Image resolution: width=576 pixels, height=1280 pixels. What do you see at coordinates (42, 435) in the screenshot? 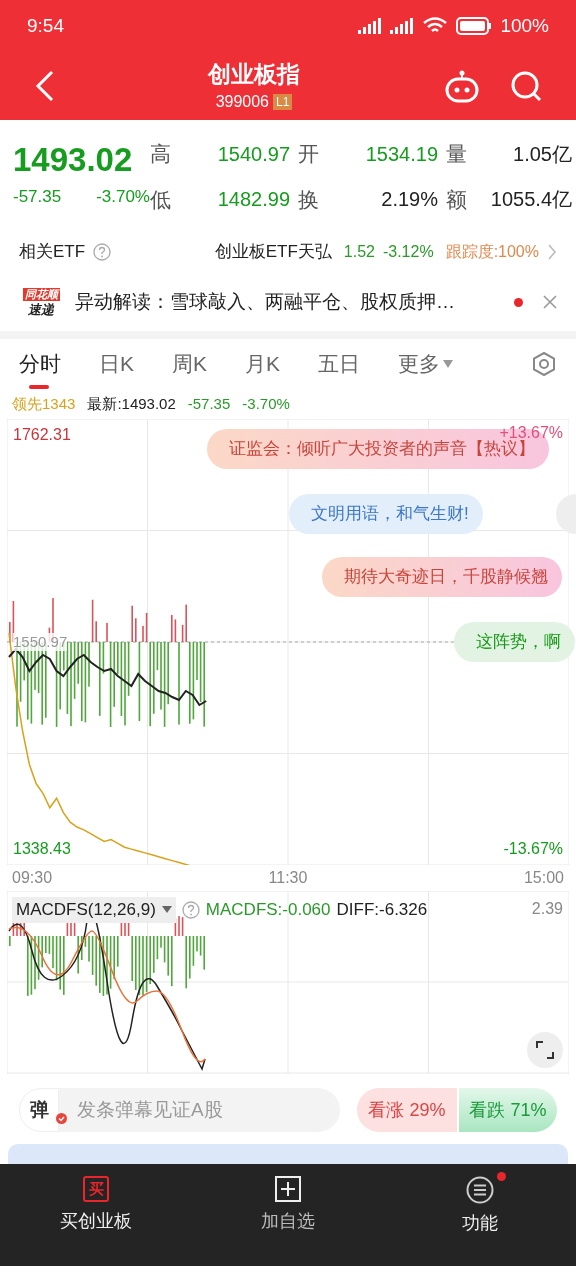
I see `axis-label: 1762.31` at bounding box center [42, 435].